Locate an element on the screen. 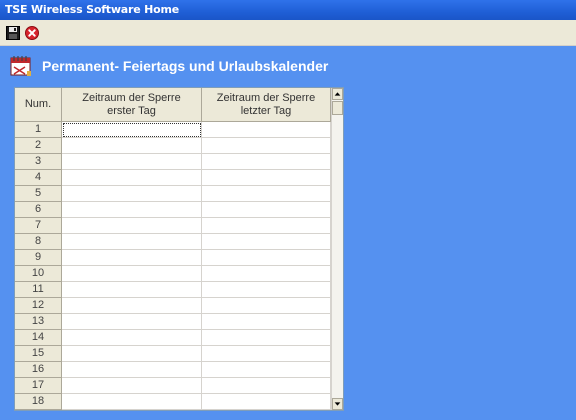  row-number: 9 is located at coordinates (38, 258).